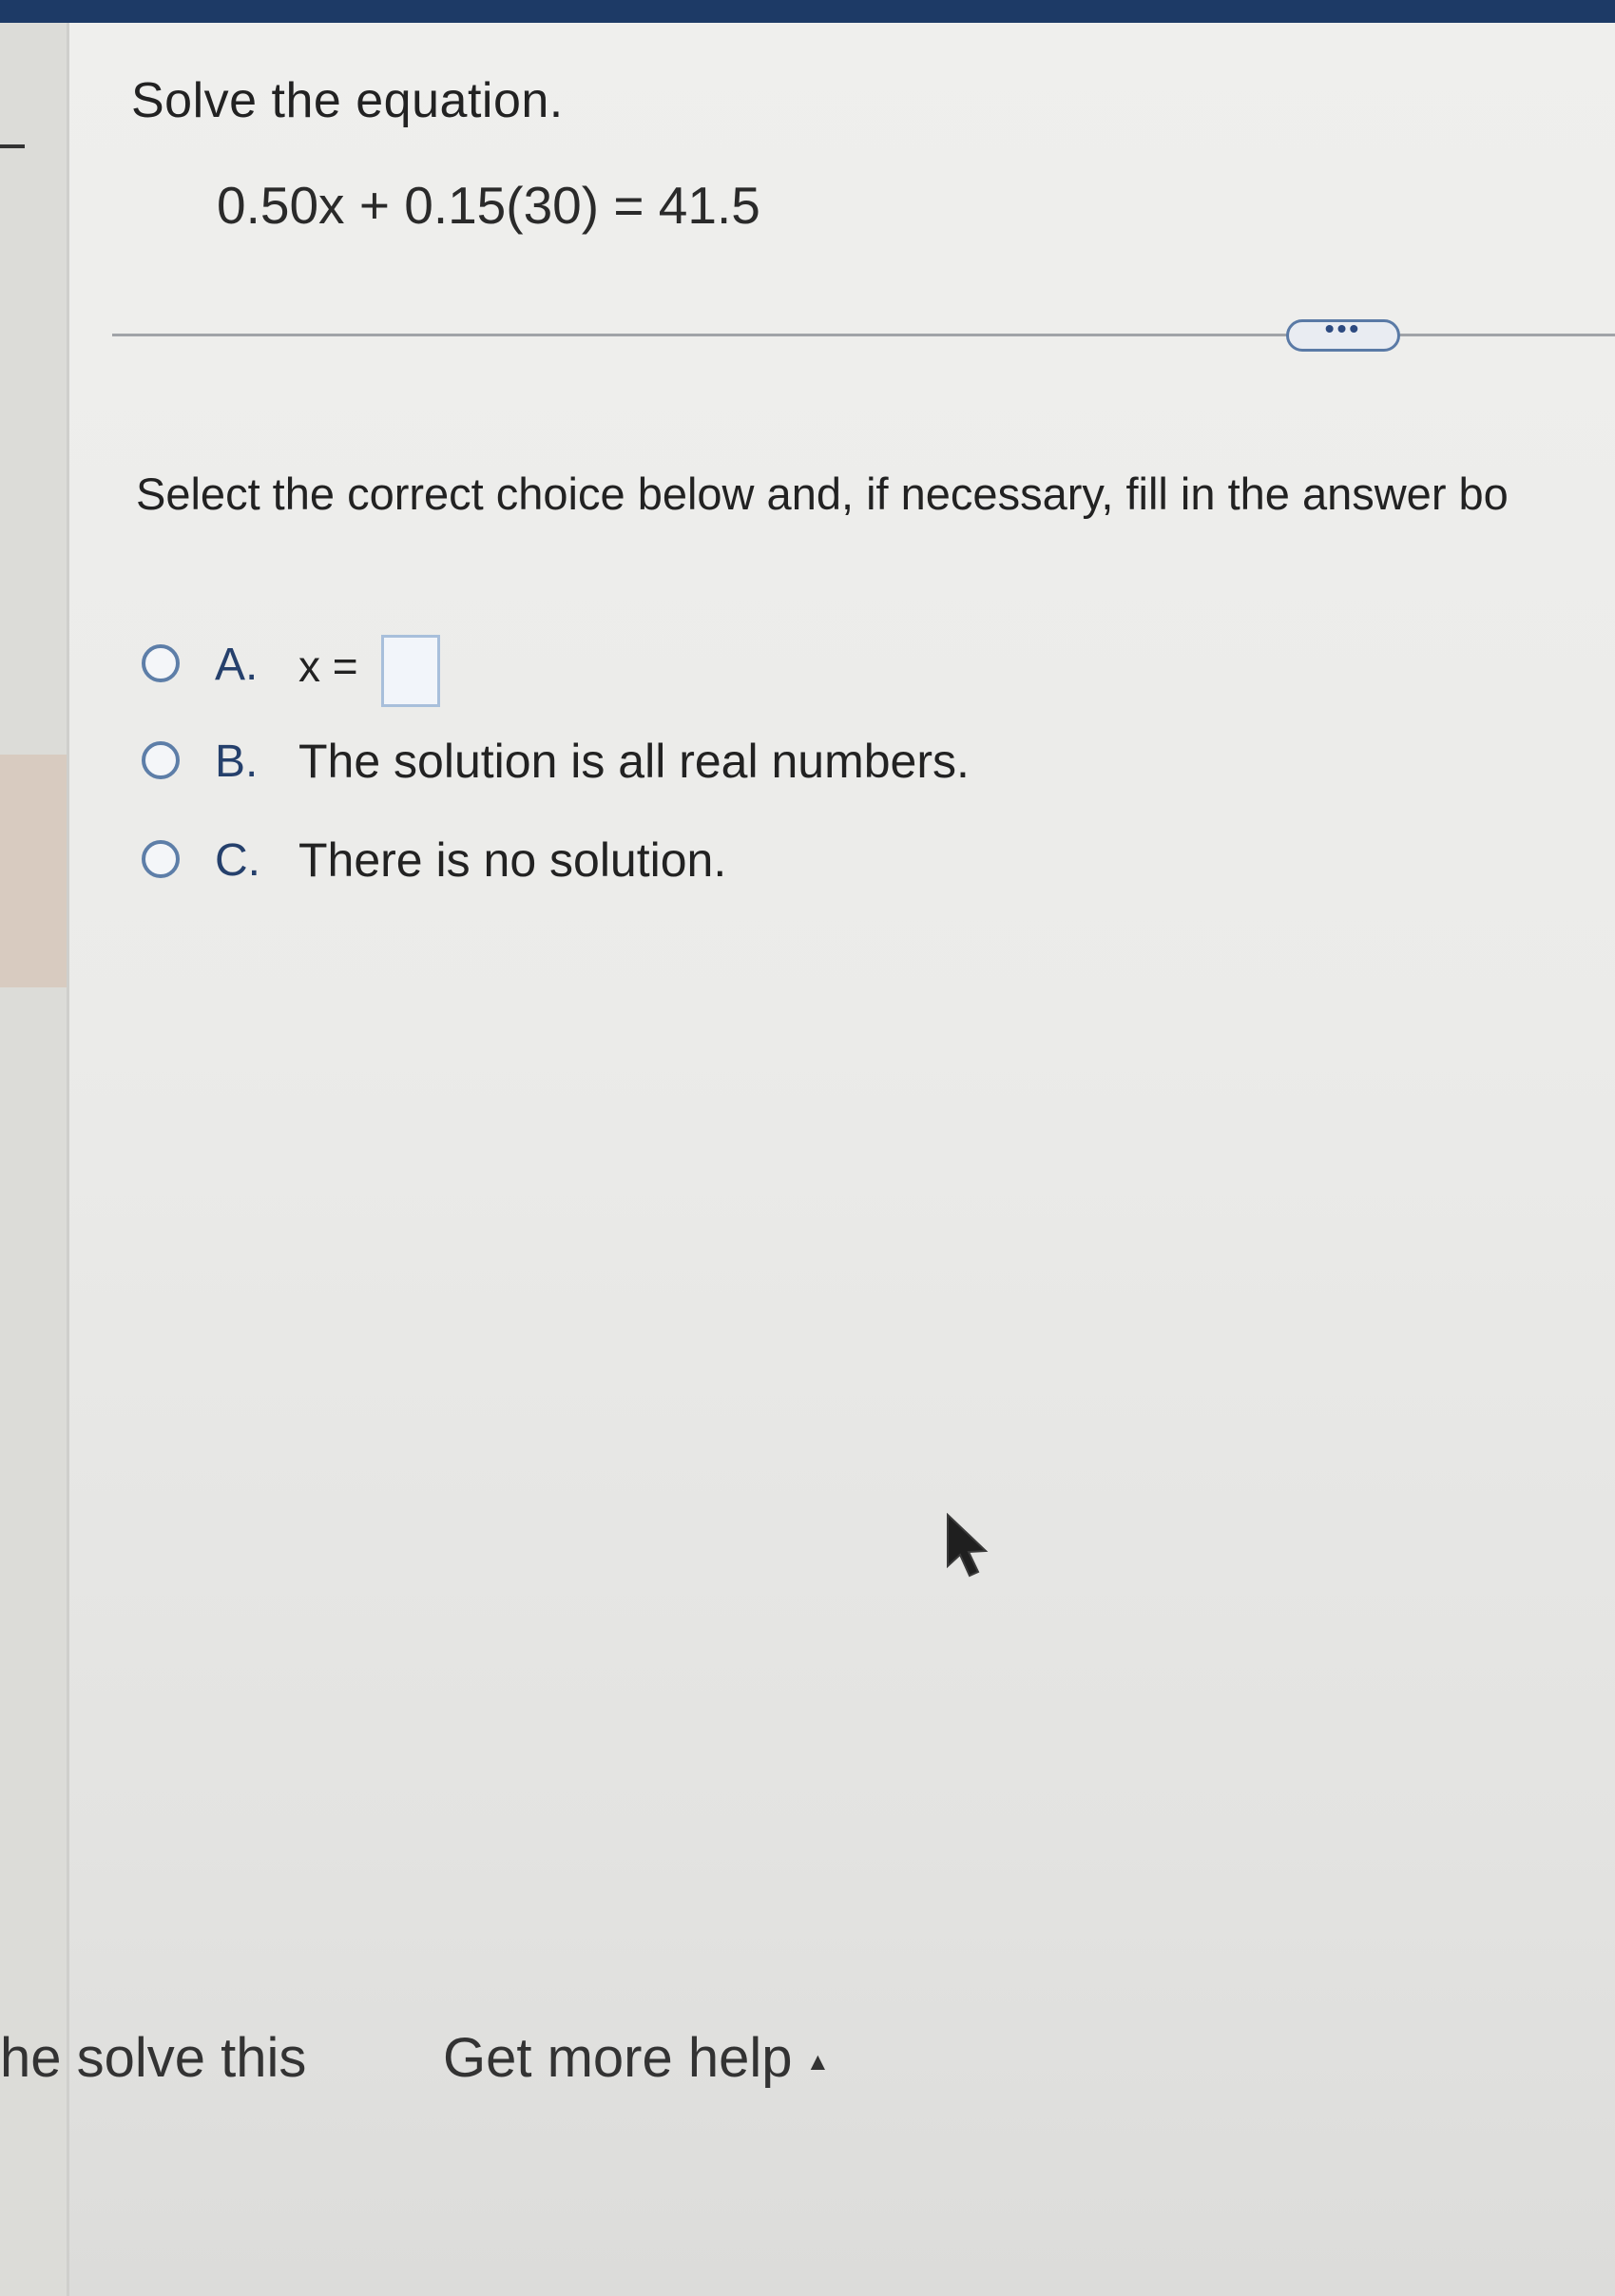 The image size is (1615, 2296). Describe the element at coordinates (807, 11) in the screenshot. I see `top-bar` at that location.